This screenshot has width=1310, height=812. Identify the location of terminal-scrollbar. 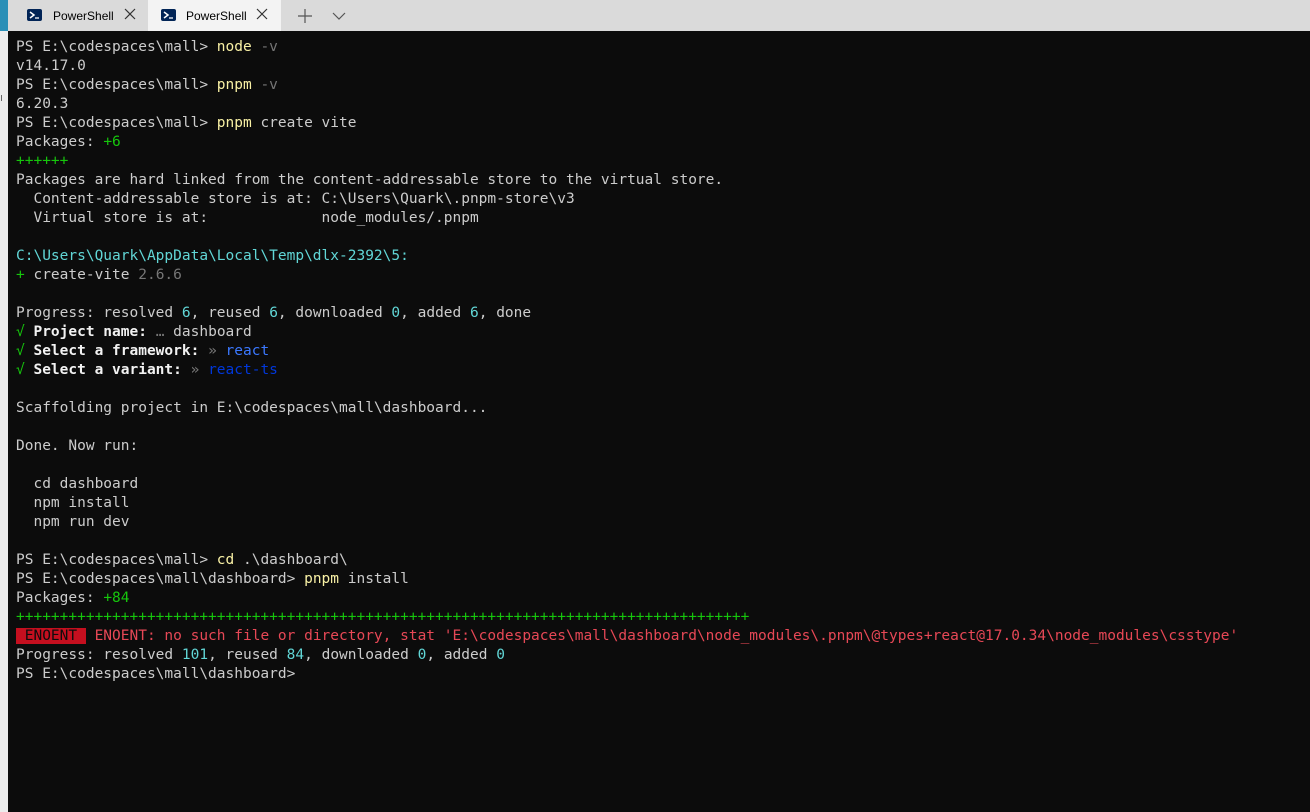
(1308, 421).